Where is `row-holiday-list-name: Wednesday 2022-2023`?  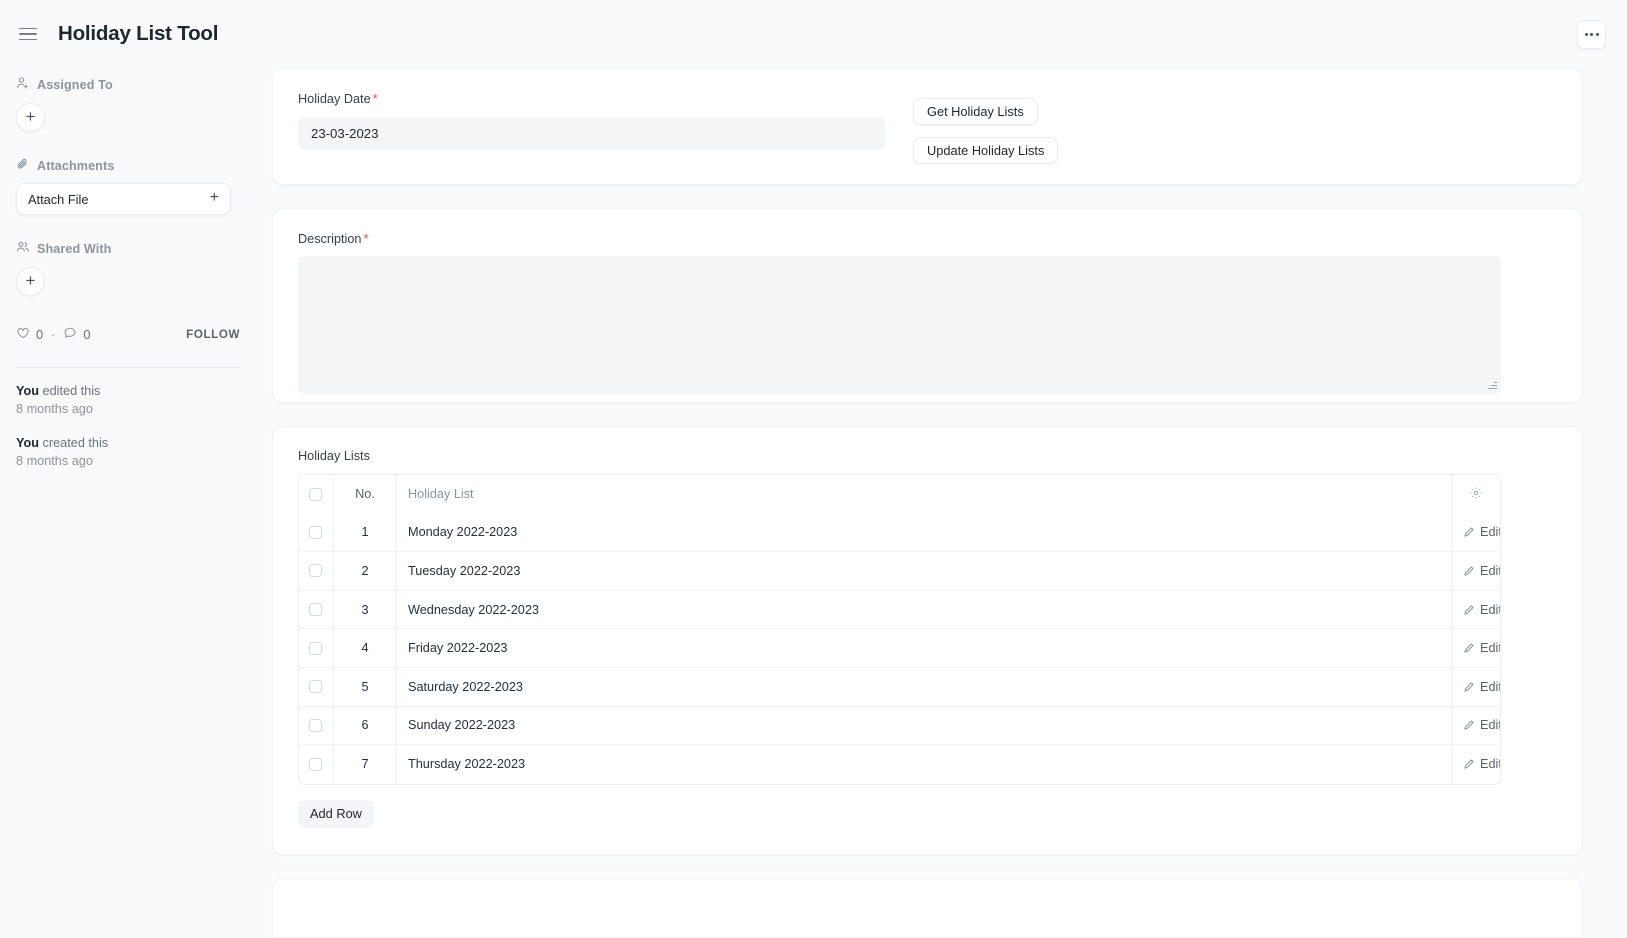
row-holiday-list-name: Wednesday 2022-2023 is located at coordinates (924, 610).